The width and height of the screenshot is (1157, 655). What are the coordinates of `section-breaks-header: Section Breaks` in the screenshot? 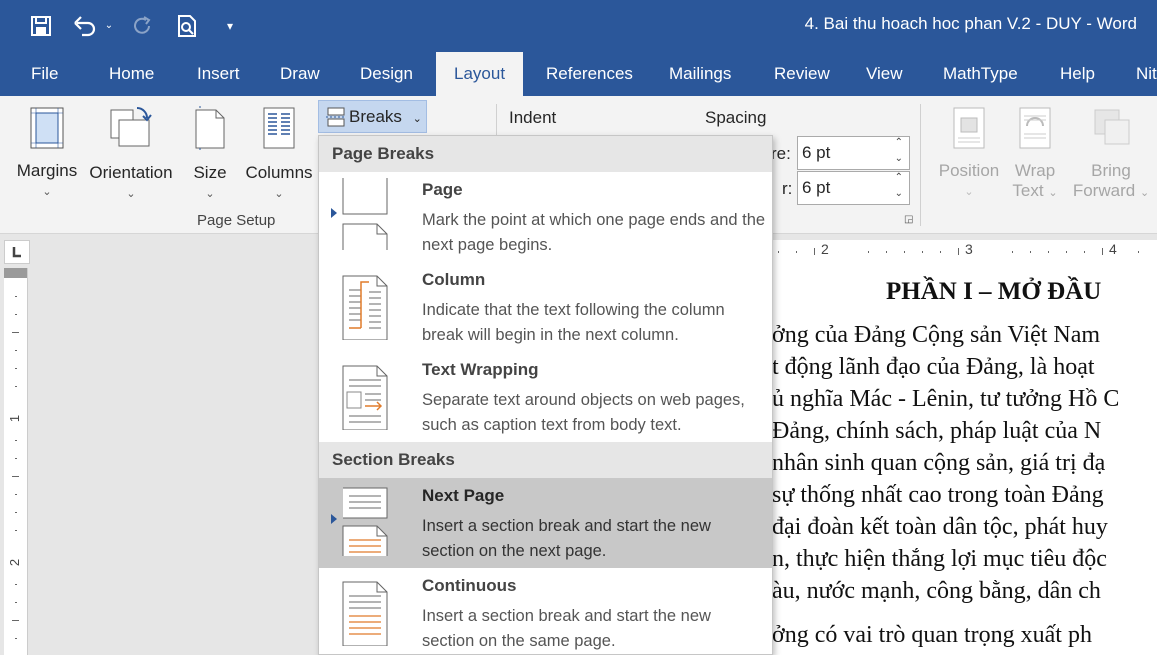 It's located at (545, 460).